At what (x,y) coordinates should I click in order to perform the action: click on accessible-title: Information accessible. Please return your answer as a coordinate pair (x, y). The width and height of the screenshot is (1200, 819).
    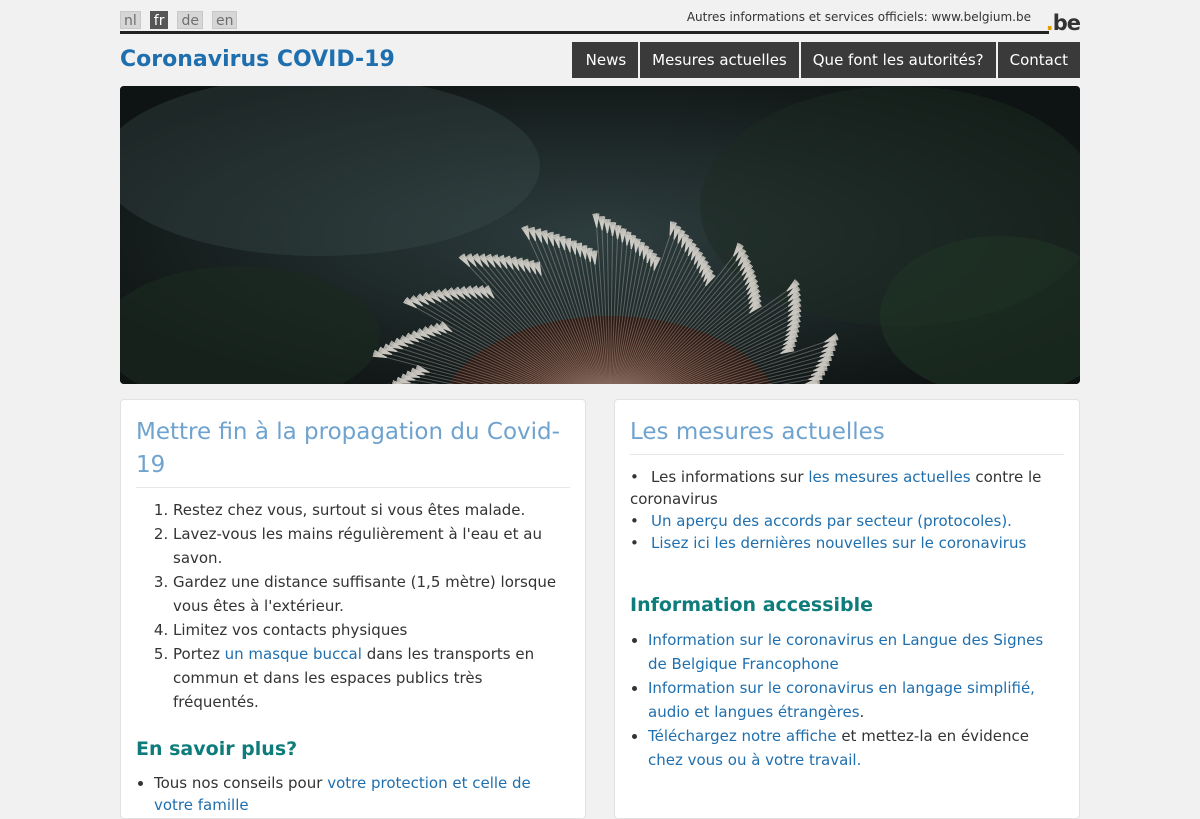
    Looking at the image, I should click on (847, 605).